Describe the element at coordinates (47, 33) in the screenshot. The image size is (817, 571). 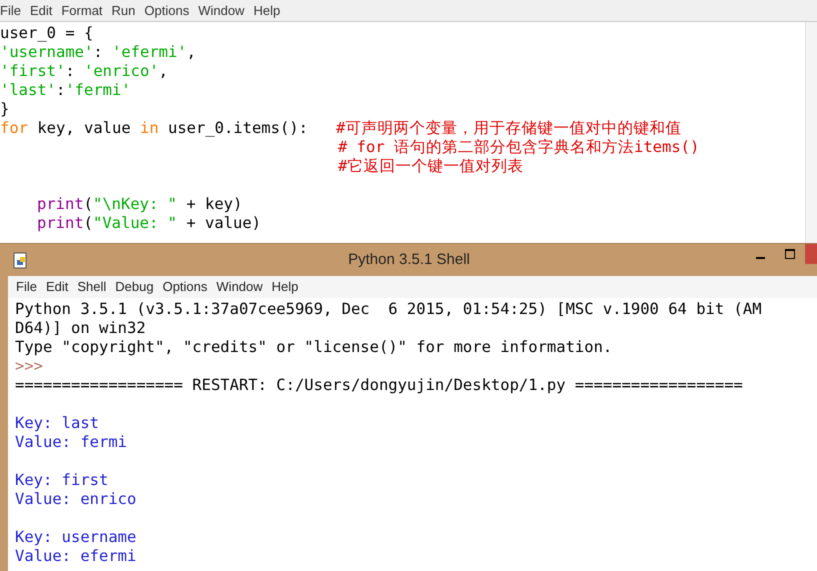
I see `code-token: user_0 = {` at that location.